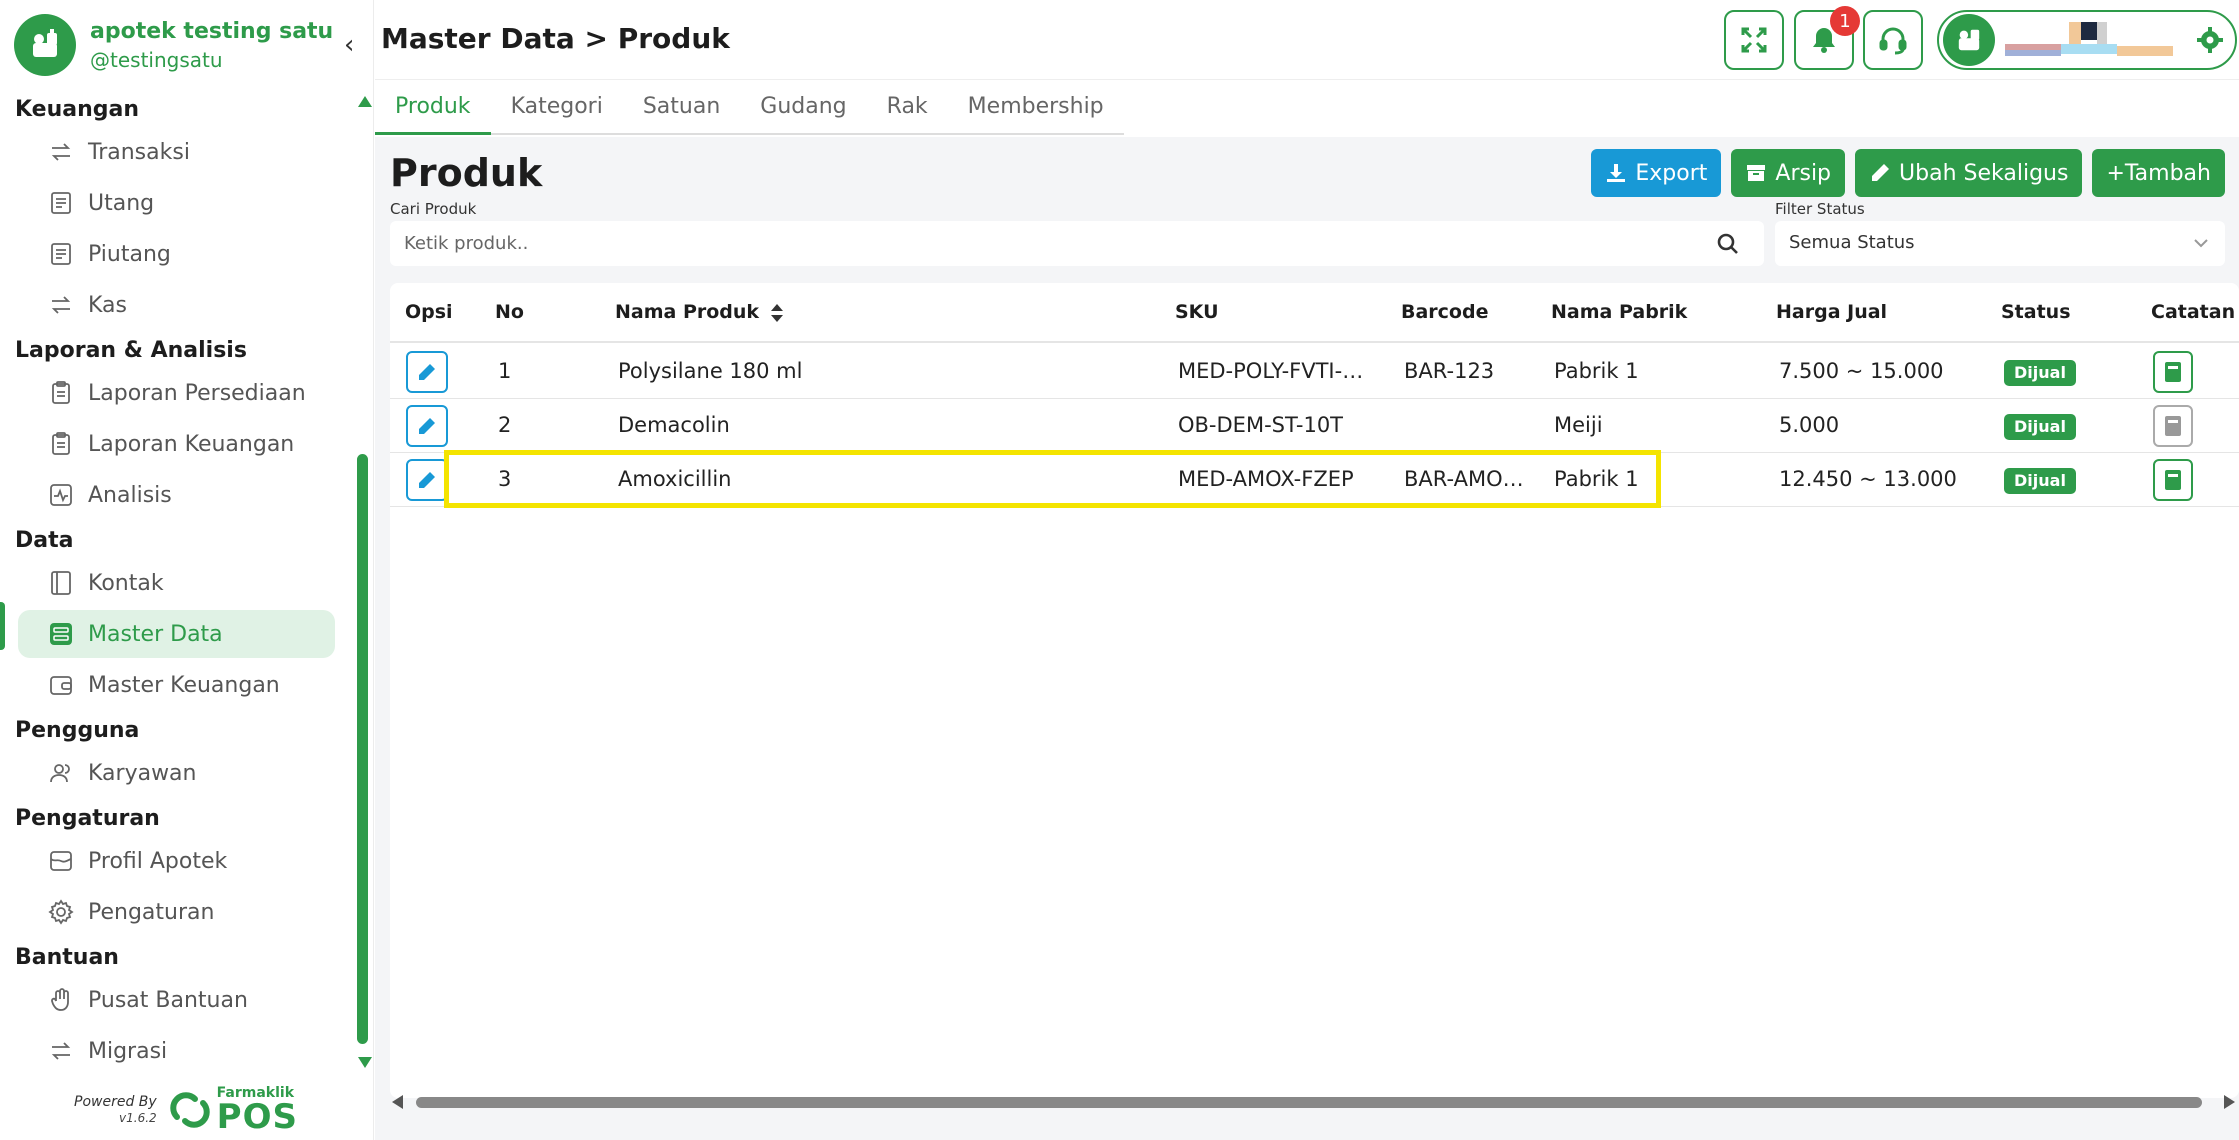 The image size is (2239, 1140). I want to click on filter-status-select: Semua Status, so click(2000, 243).